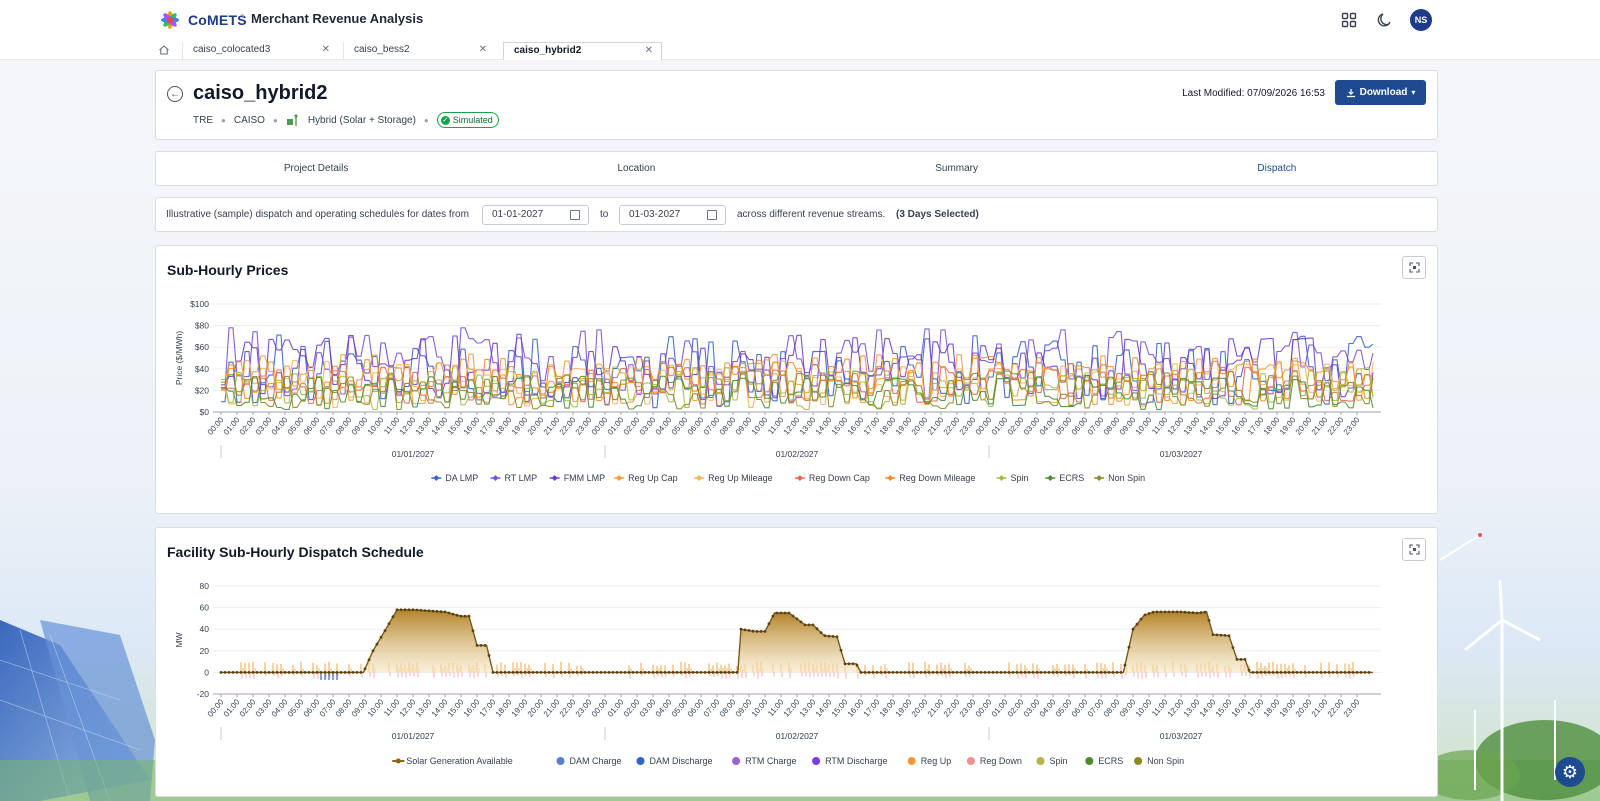 The width and height of the screenshot is (1600, 801). What do you see at coordinates (535, 215) in the screenshot?
I see `from-date-input: 01-01-2027` at bounding box center [535, 215].